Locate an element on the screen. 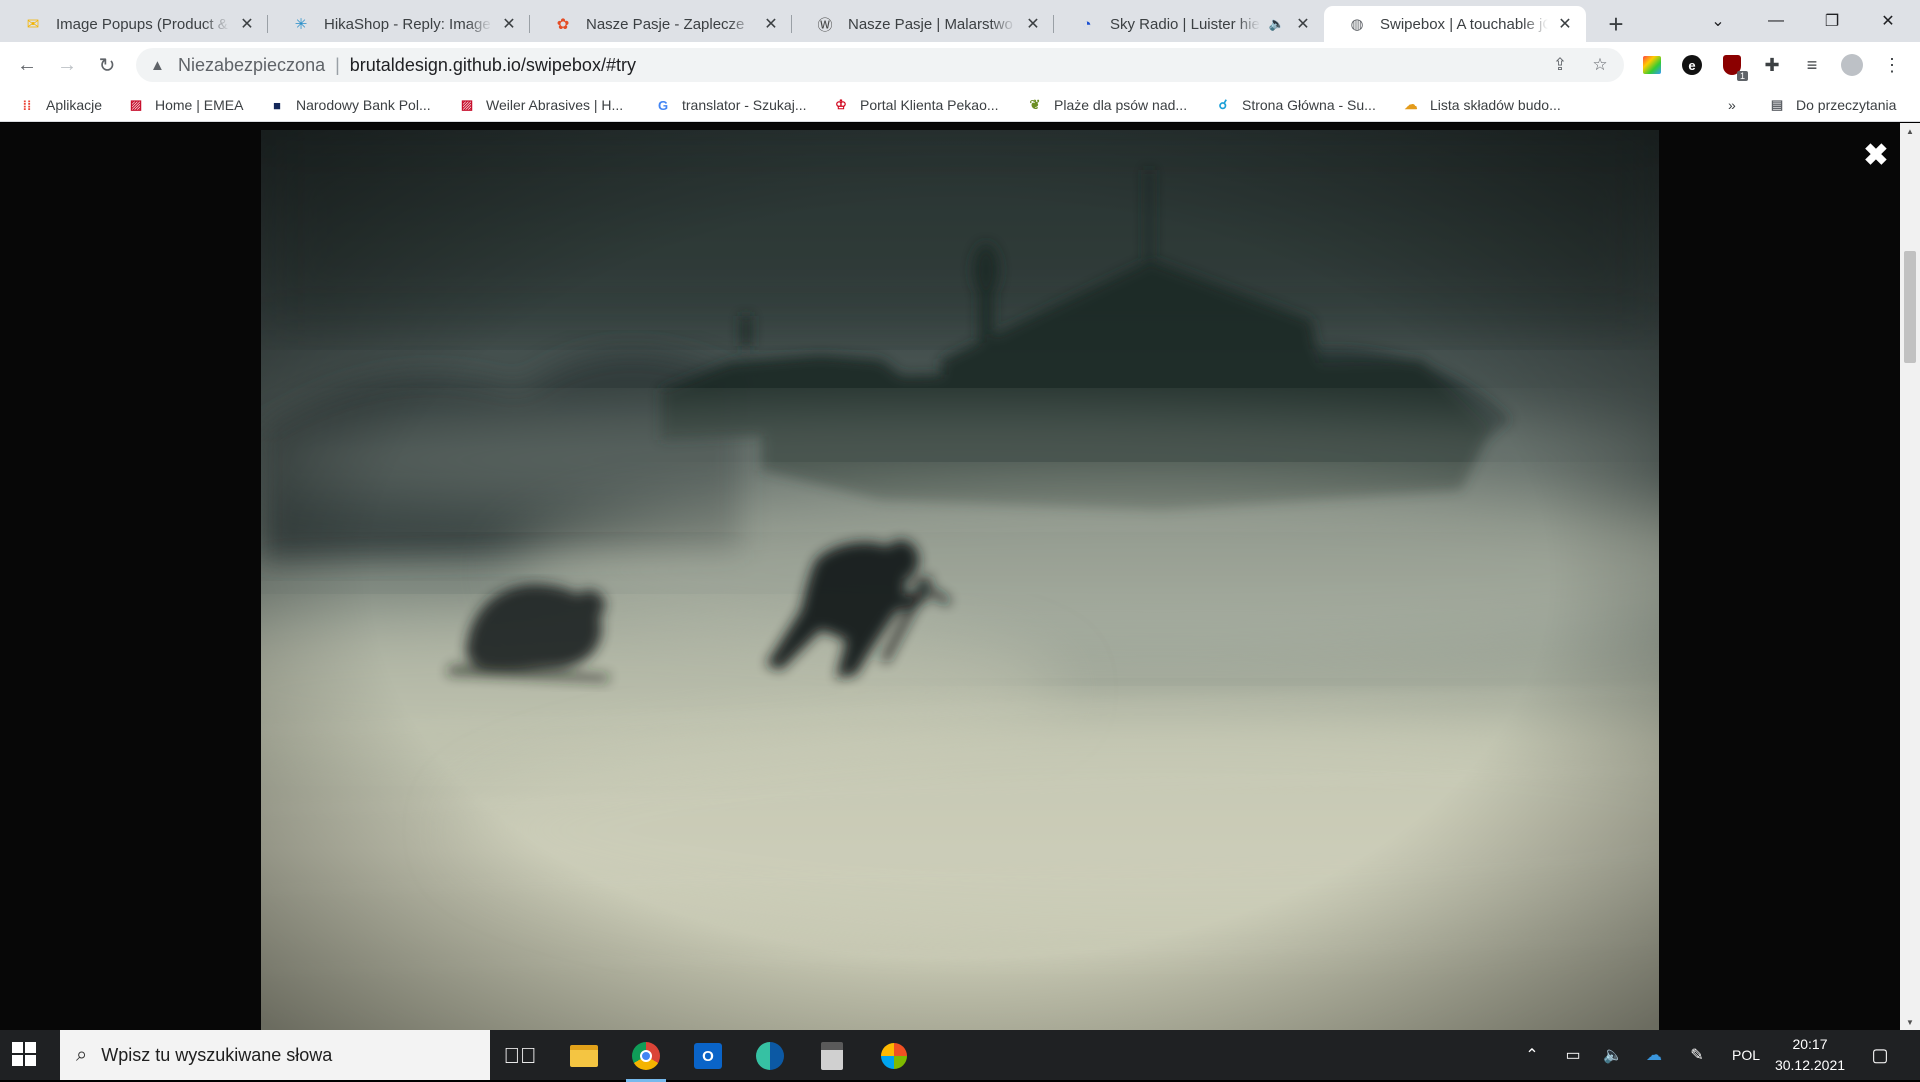  hikashop-icon: ✳ is located at coordinates (301, 24).